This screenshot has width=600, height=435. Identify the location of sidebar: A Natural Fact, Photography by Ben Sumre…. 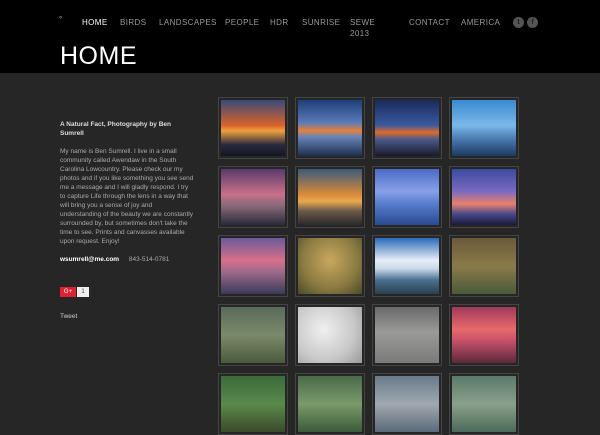
(127, 220).